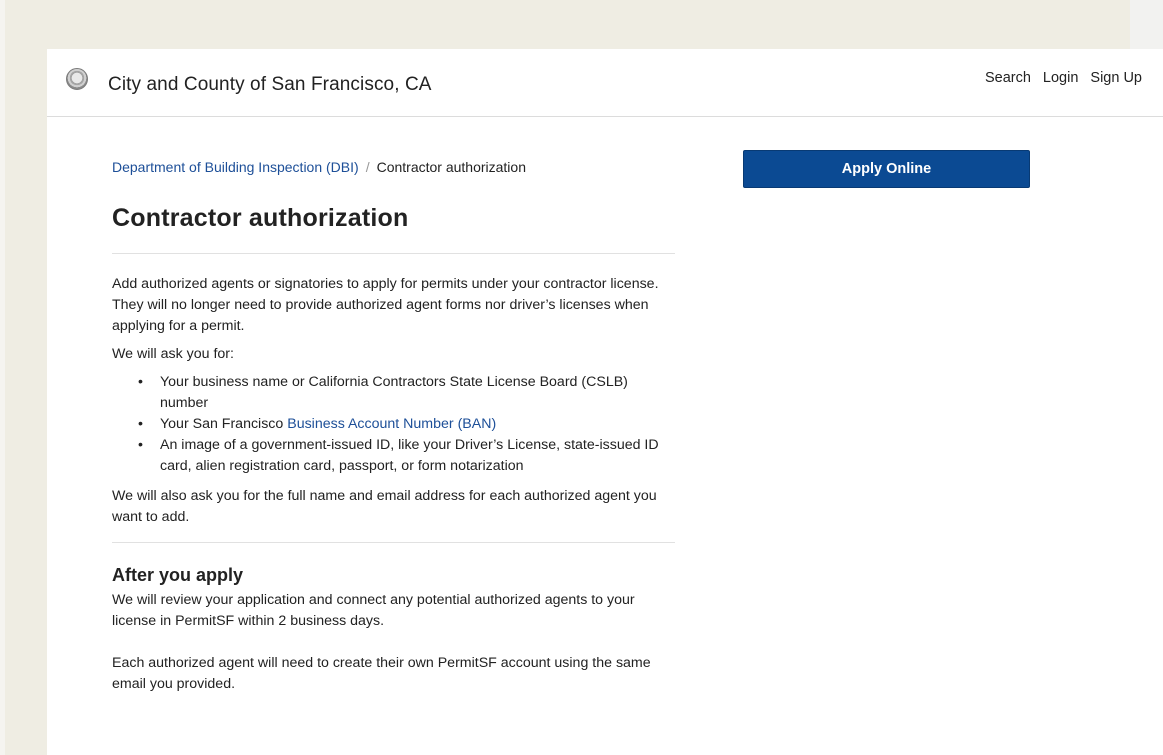 The width and height of the screenshot is (1163, 755). I want to click on login-link: Login, so click(1060, 78).